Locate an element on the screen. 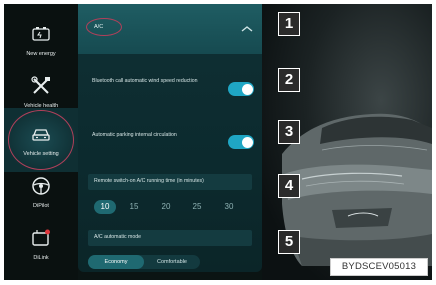  wrench-screwdriver-icon is located at coordinates (40, 85).